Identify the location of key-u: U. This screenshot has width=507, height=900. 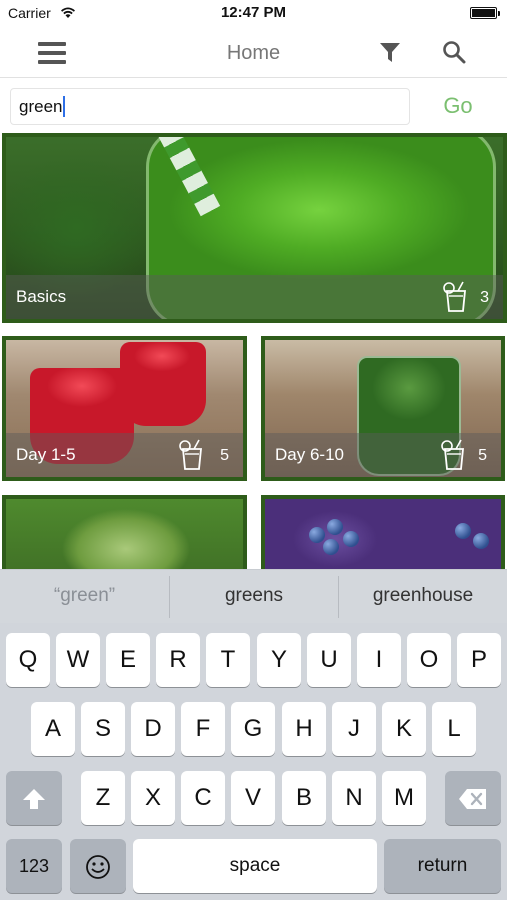
(329, 660).